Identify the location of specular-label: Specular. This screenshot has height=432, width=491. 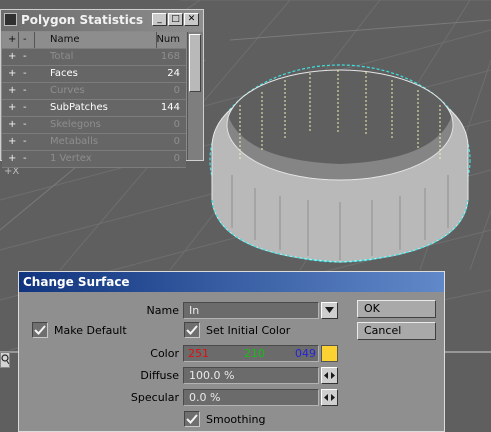
(154, 397).